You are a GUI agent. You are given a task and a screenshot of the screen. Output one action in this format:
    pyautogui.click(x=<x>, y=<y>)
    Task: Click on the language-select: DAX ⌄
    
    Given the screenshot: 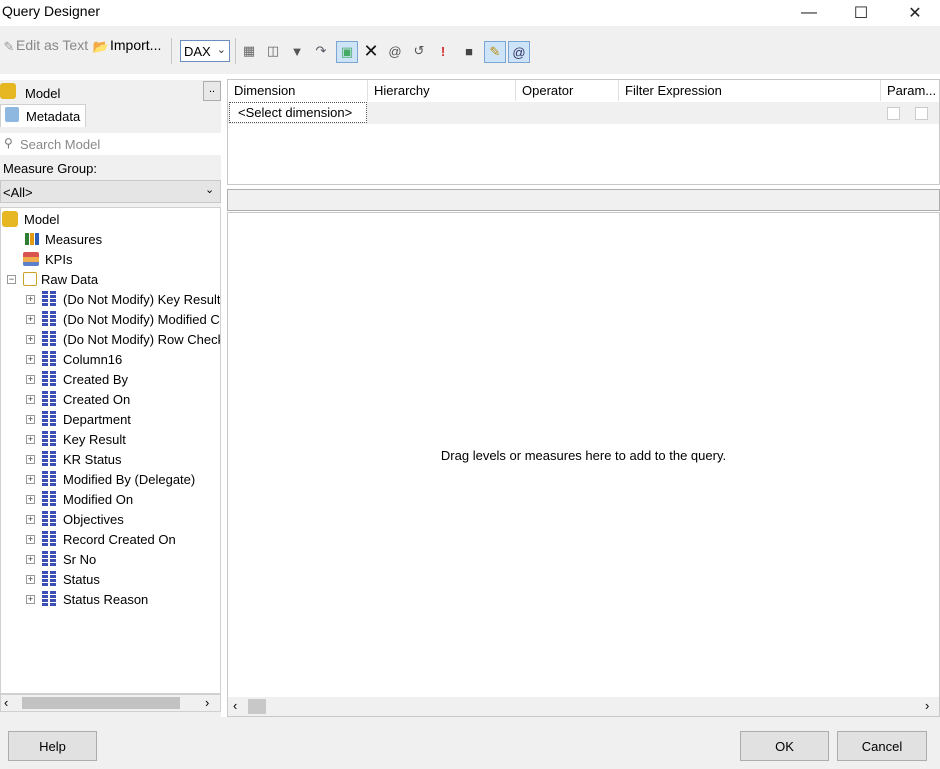 What is the action you would take?
    pyautogui.click(x=205, y=51)
    